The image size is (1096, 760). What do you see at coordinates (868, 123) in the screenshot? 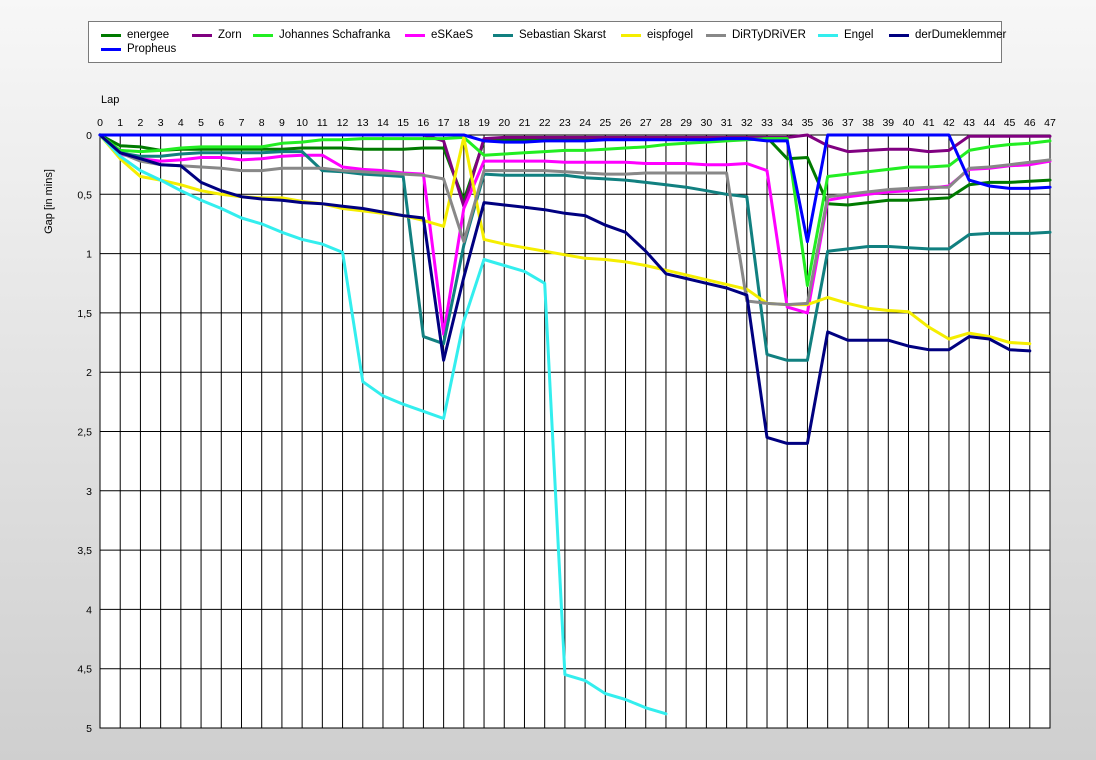
I see `x-tick-label: 38` at bounding box center [868, 123].